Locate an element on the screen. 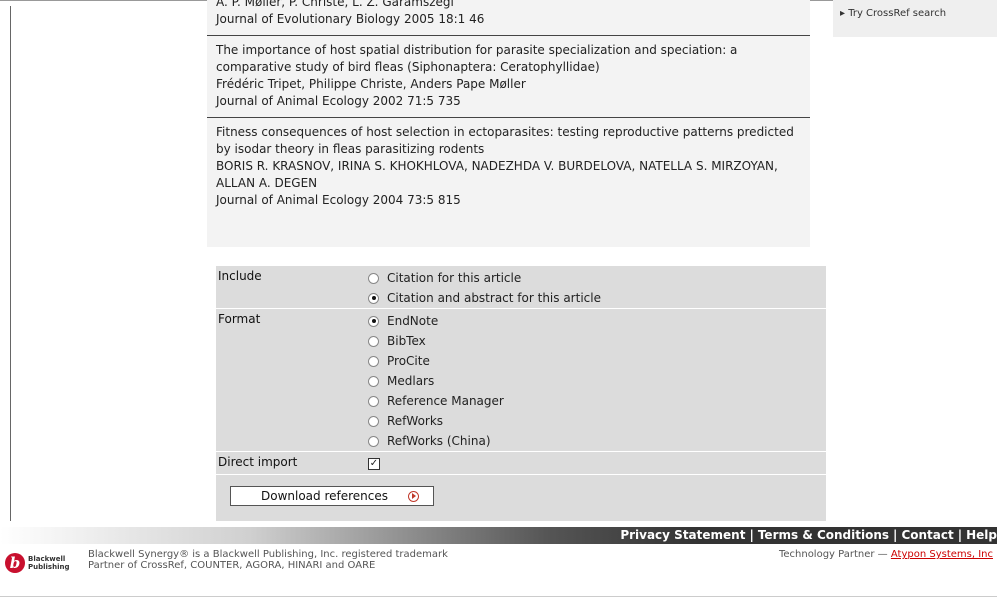 This screenshot has width=997, height=604. reference-journal: Journal of Animal Ecology 2004 73:5 815 is located at coordinates (338, 200).